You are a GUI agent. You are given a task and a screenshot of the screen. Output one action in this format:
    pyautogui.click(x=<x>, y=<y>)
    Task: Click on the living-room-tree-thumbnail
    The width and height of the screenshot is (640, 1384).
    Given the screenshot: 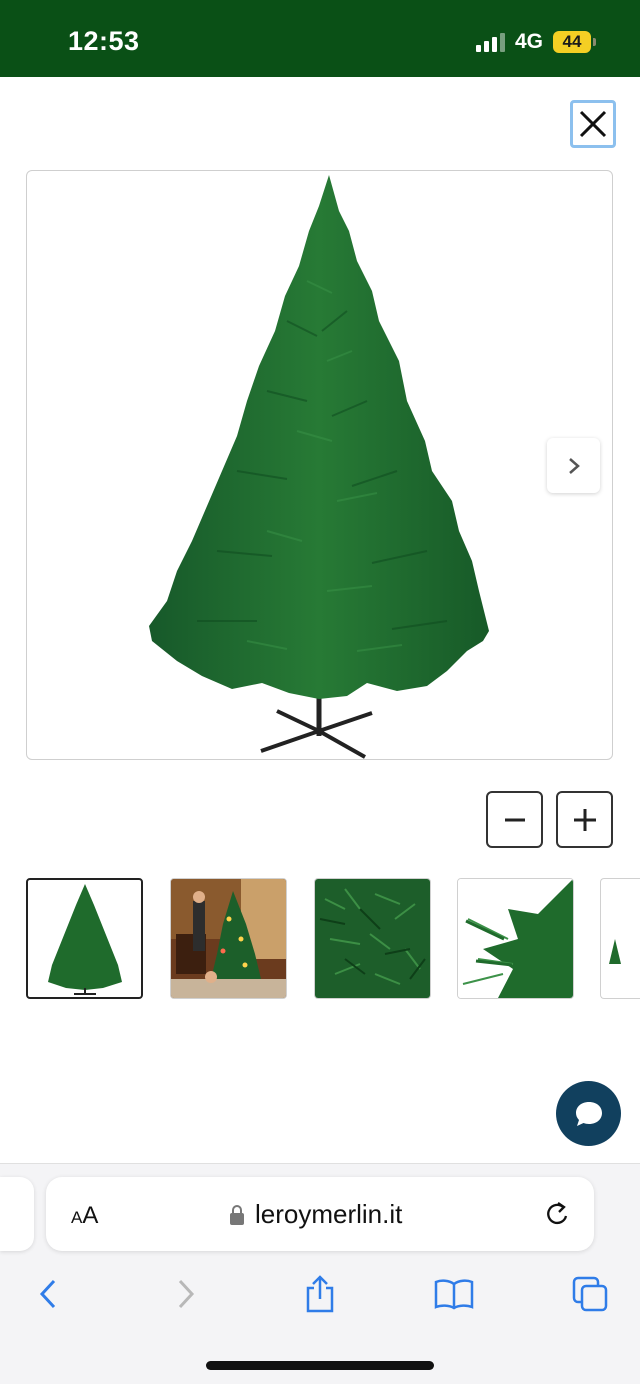 What is the action you would take?
    pyautogui.click(x=228, y=938)
    